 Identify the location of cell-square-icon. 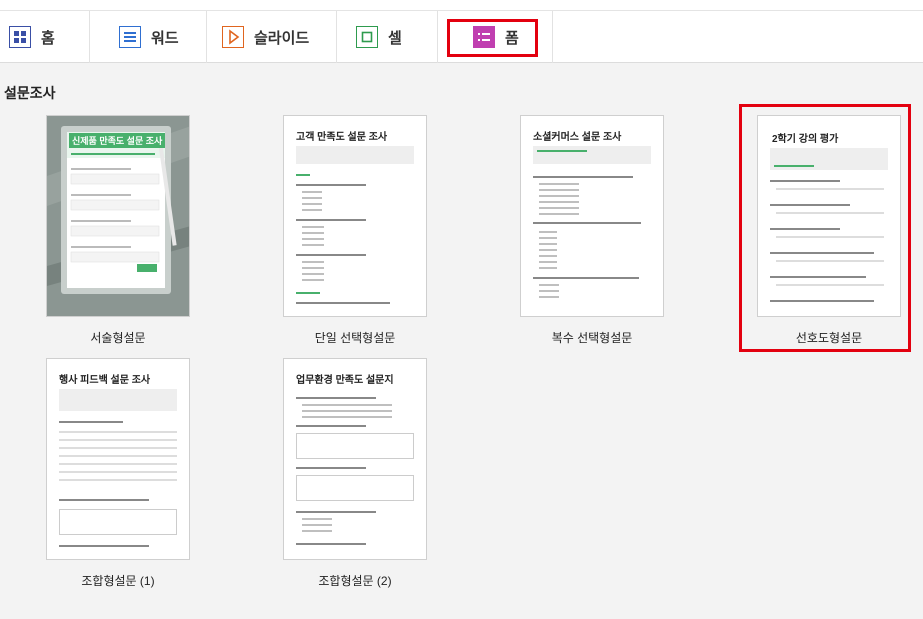
(366, 37).